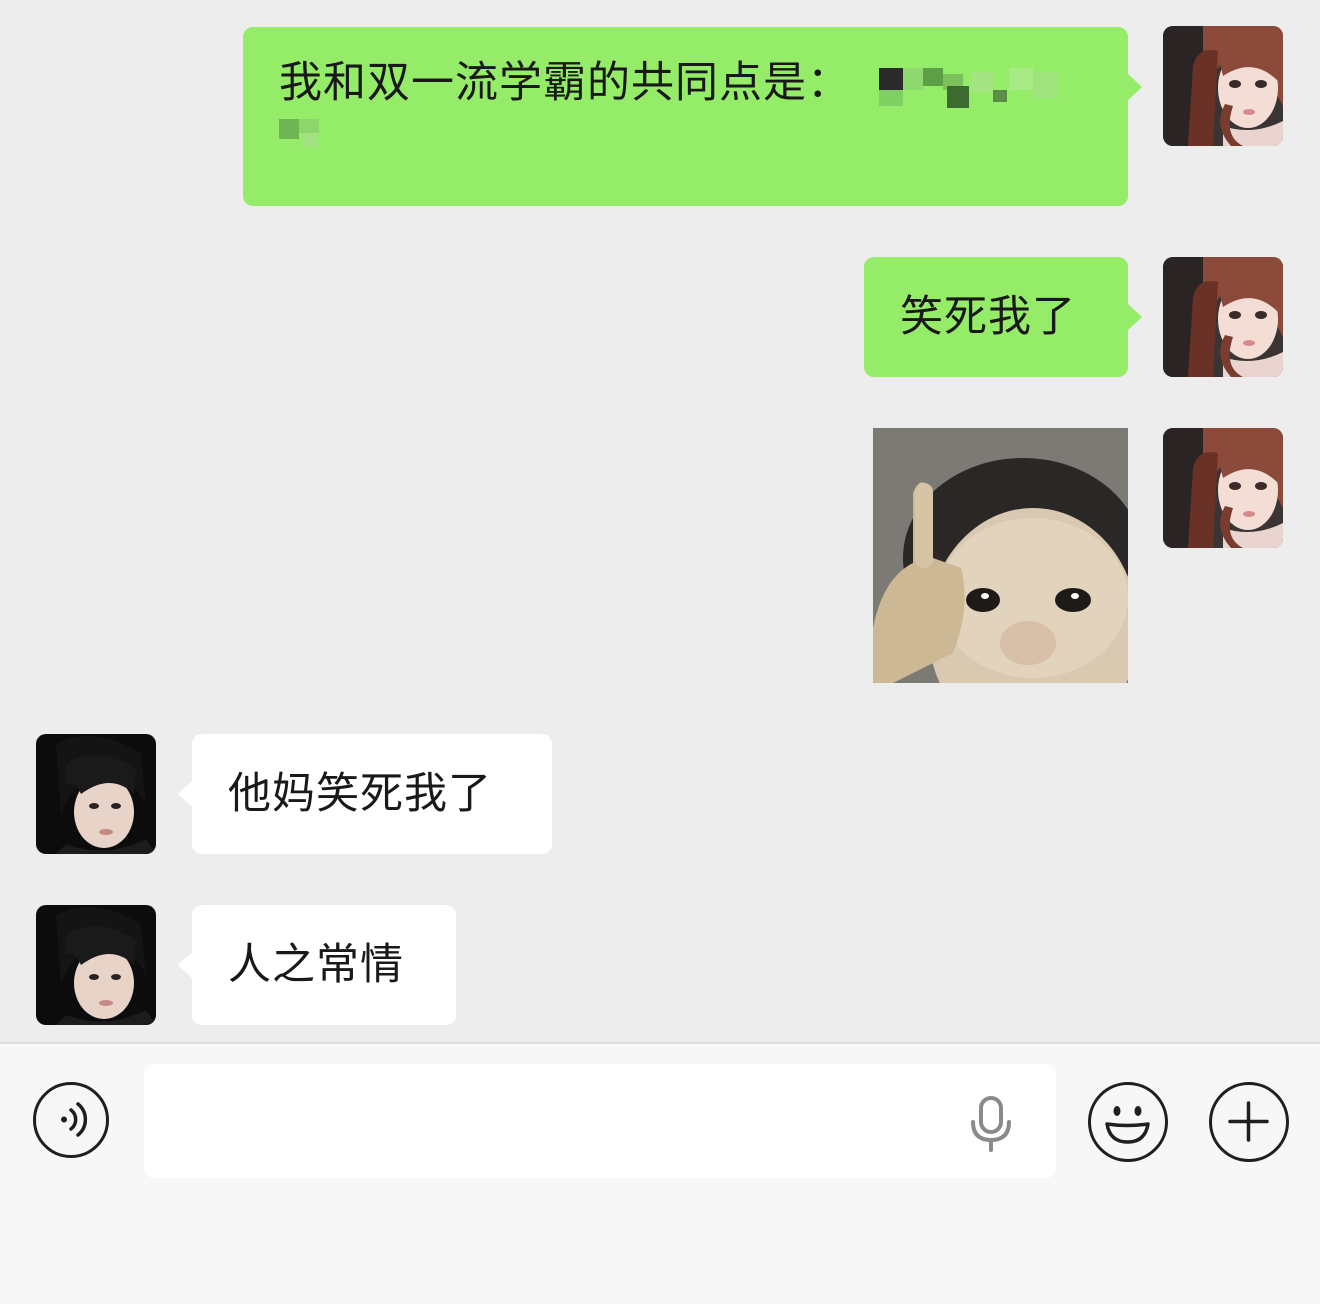 Image resolution: width=1320 pixels, height=1304 pixels. Describe the element at coordinates (565, 83) in the screenshot. I see `message-text: 我和双一流学霸的共同点是：` at that location.